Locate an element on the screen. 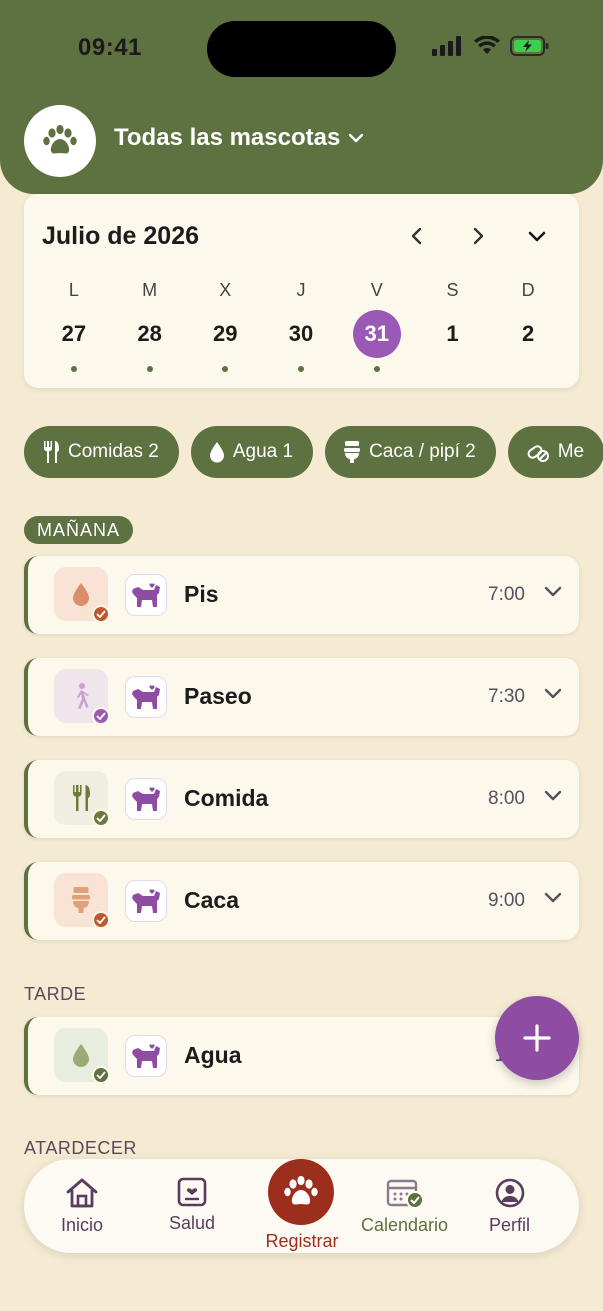  chip-label: Comidas 2 is located at coordinates (113, 451).